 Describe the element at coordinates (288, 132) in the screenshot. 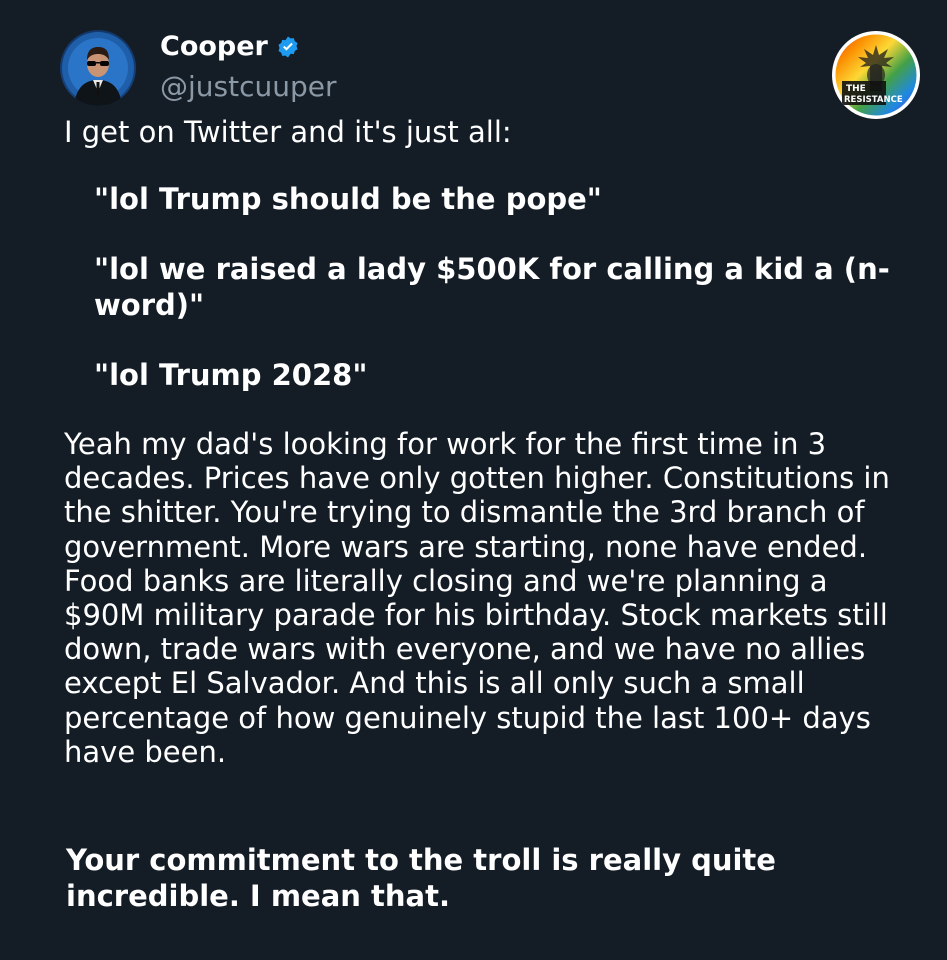

I see `tweet-intro-text: I get on Twitter and it's just all:` at that location.